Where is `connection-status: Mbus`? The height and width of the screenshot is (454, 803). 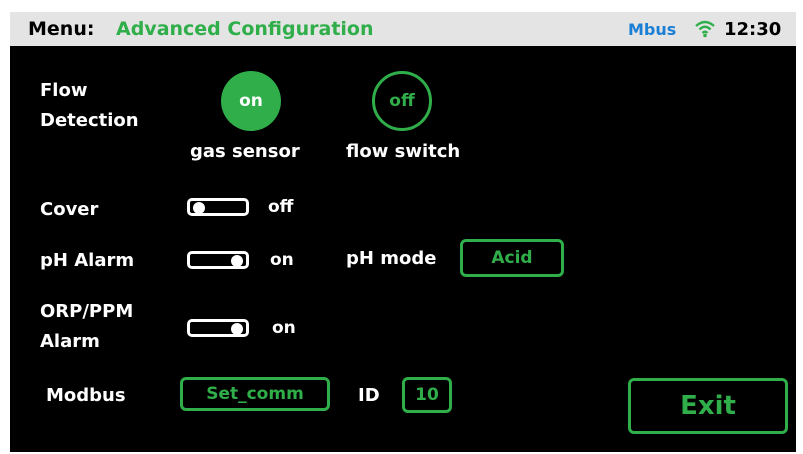
connection-status: Mbus is located at coordinates (652, 29).